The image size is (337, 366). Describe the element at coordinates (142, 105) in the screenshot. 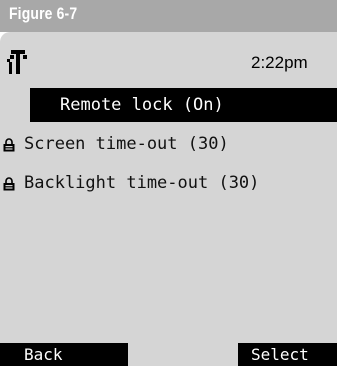

I see `menu-item-label: Remote lock (On)` at that location.